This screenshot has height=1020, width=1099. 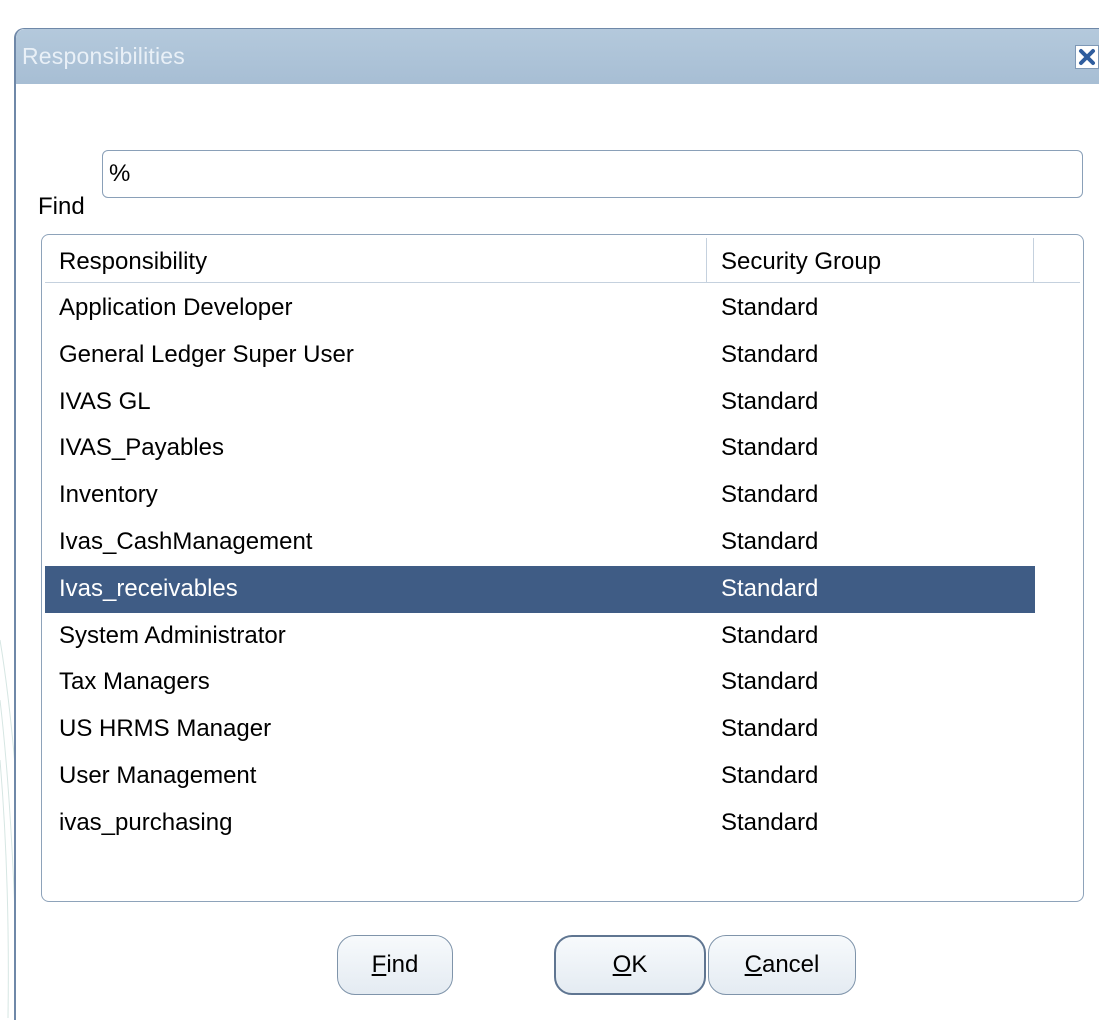 What do you see at coordinates (376, 260) in the screenshot?
I see `column-header-responsibility: Responsibility` at bounding box center [376, 260].